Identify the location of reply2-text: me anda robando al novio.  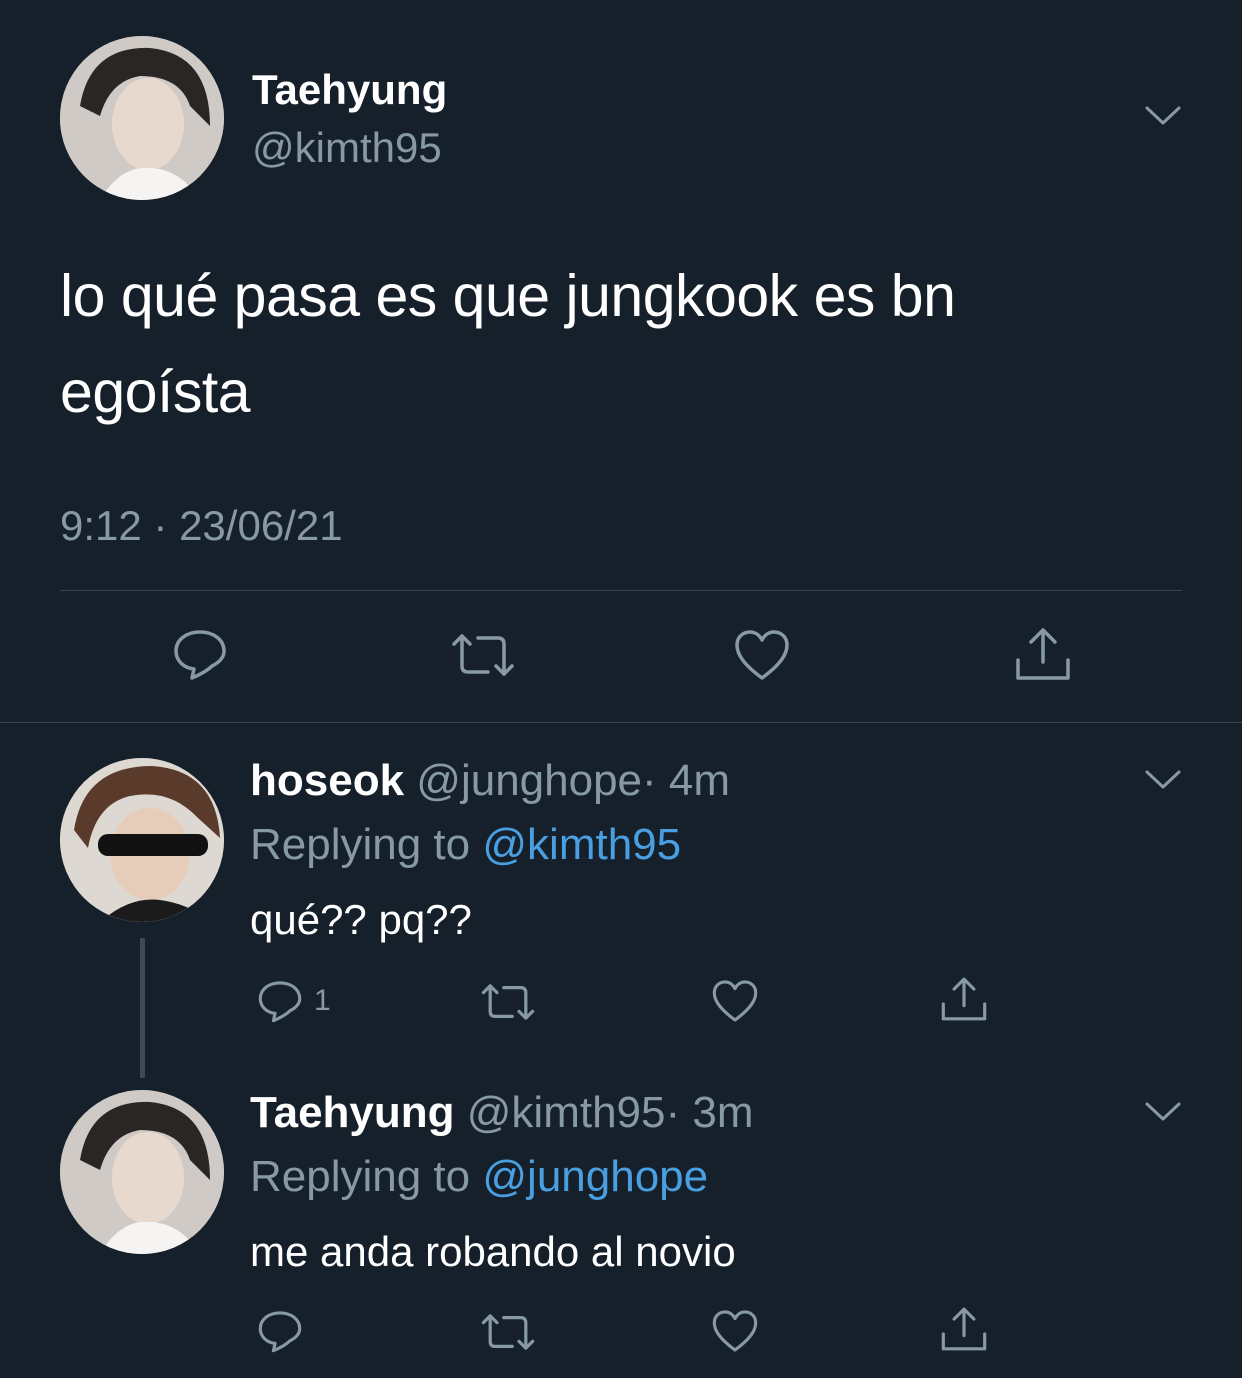
(493, 1251).